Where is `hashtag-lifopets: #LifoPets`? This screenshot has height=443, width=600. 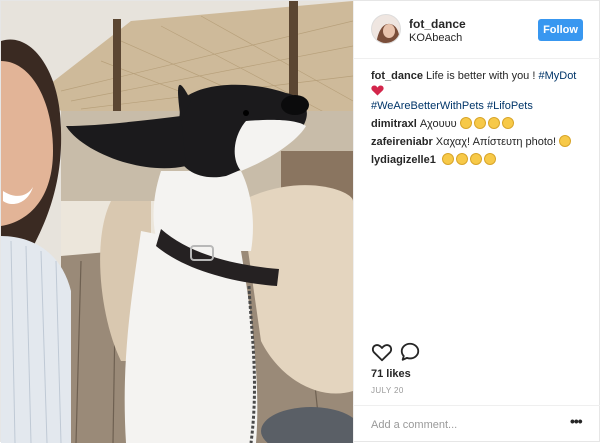
hashtag-lifopets: #LifoPets is located at coordinates (510, 106).